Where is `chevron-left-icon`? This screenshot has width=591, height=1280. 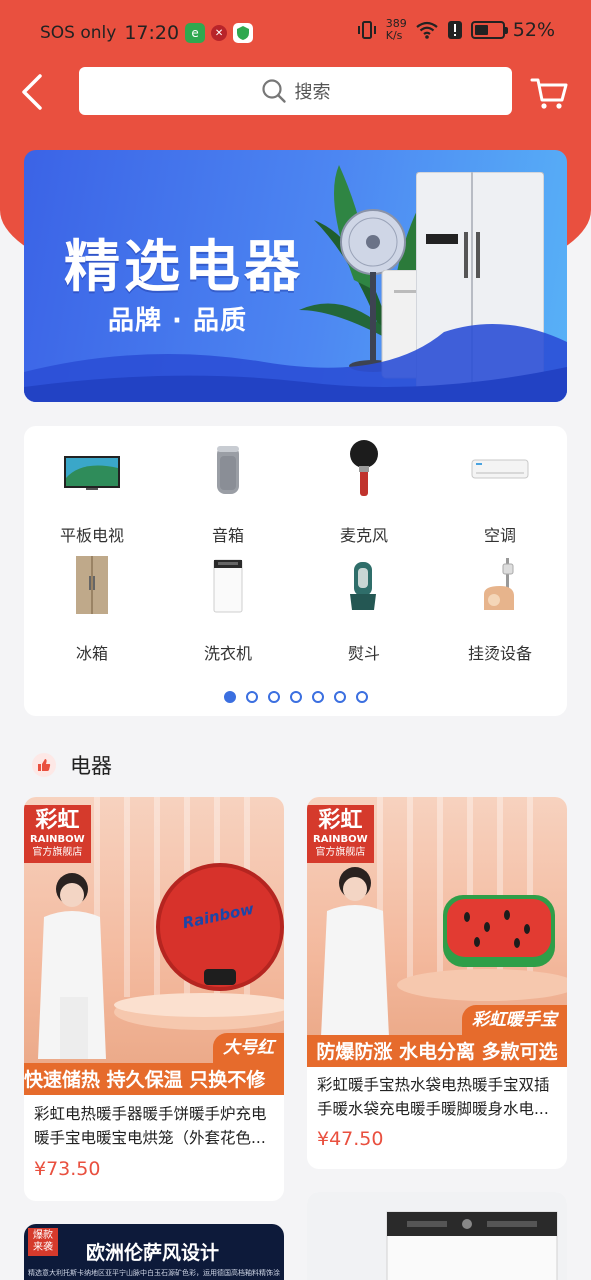 chevron-left-icon is located at coordinates (32, 92).